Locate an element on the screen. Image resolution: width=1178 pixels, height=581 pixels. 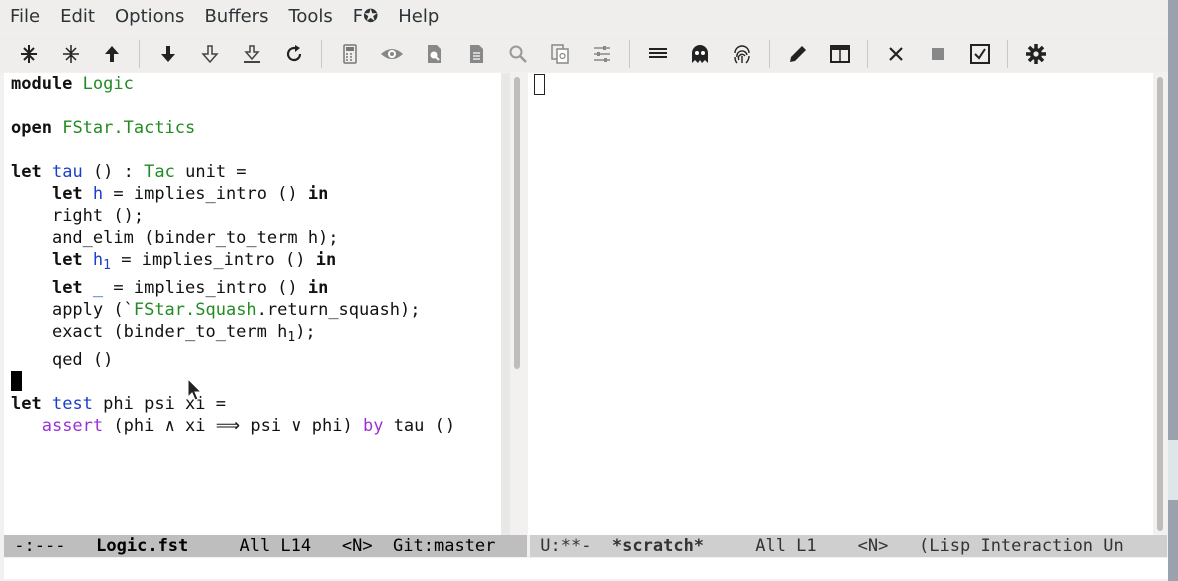
menu-help: Help is located at coordinates (418, 16).